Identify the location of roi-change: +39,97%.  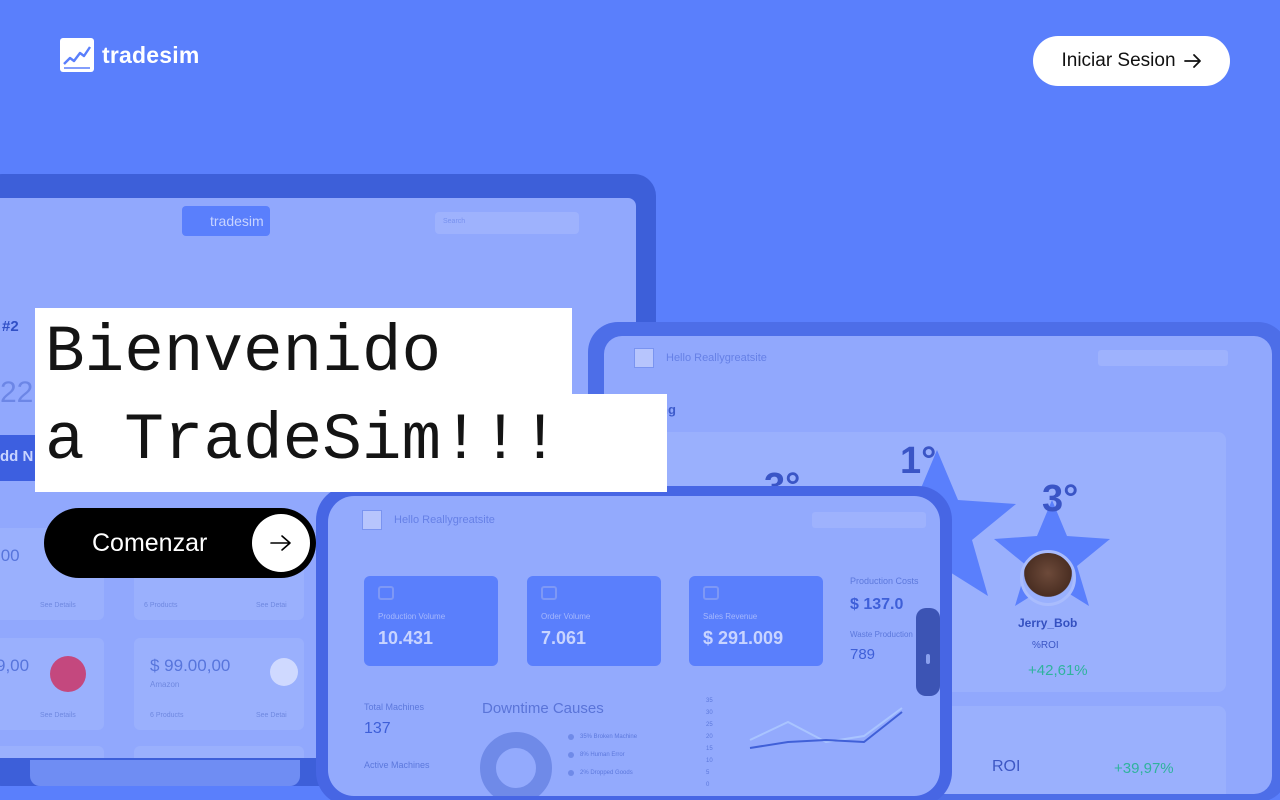
(1144, 768).